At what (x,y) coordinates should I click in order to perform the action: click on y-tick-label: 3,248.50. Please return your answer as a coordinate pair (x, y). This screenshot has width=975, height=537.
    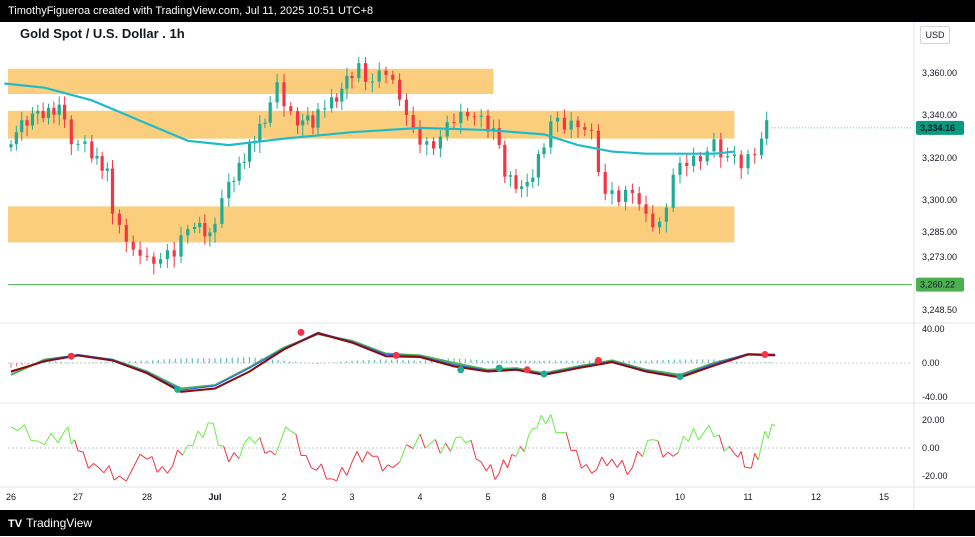
    Looking at the image, I should click on (939, 310).